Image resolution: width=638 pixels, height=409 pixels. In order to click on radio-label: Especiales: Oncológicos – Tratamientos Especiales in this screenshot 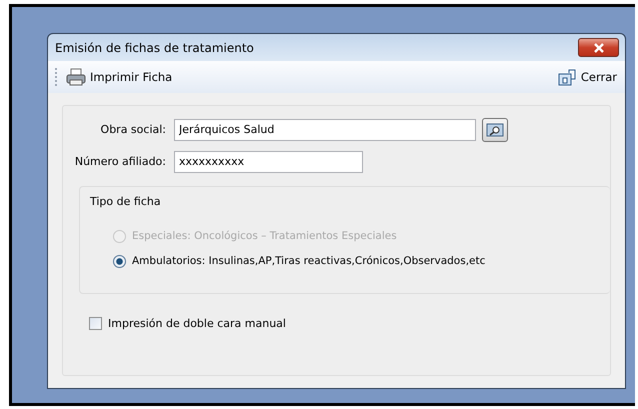, I will do `click(264, 236)`.